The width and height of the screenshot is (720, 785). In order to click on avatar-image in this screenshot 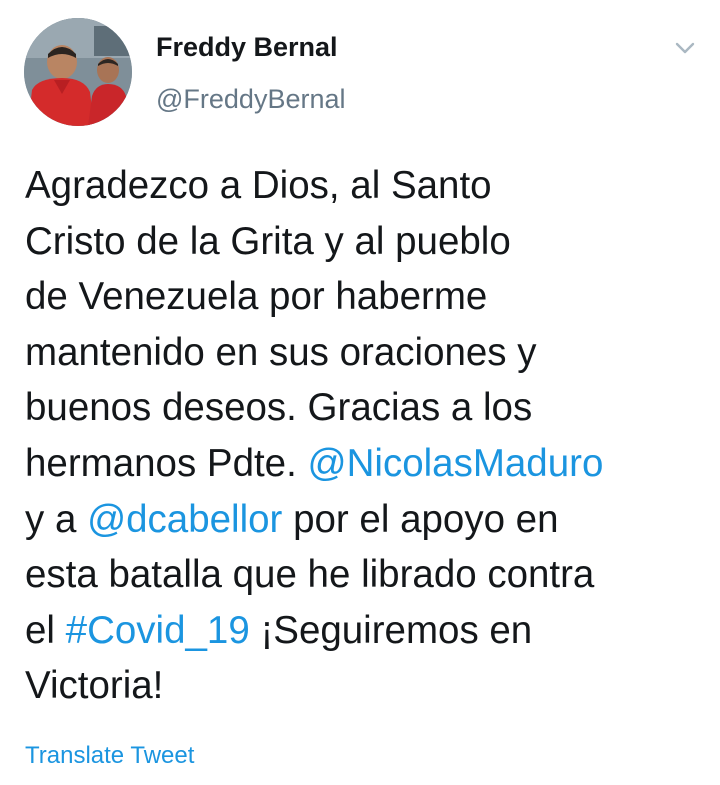, I will do `click(78, 72)`.